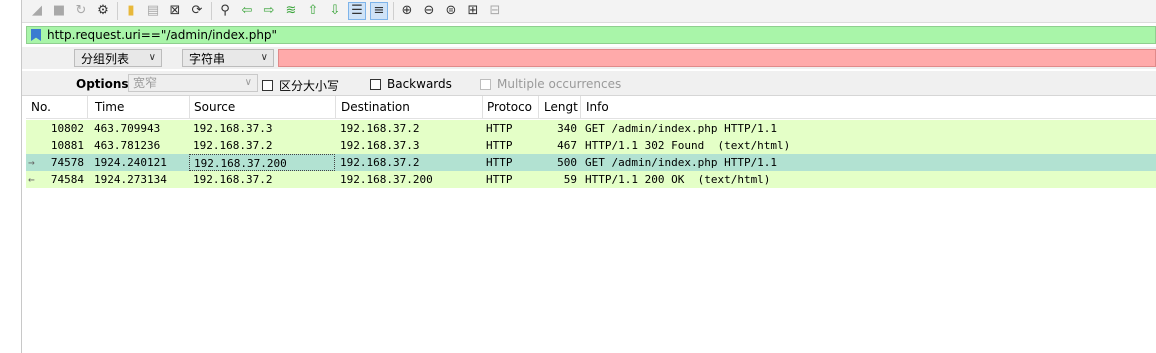 Image resolution: width=1156 pixels, height=353 pixels. What do you see at coordinates (380, 145) in the screenshot?
I see `cell-destination: 192.168.37.3` at bounding box center [380, 145].